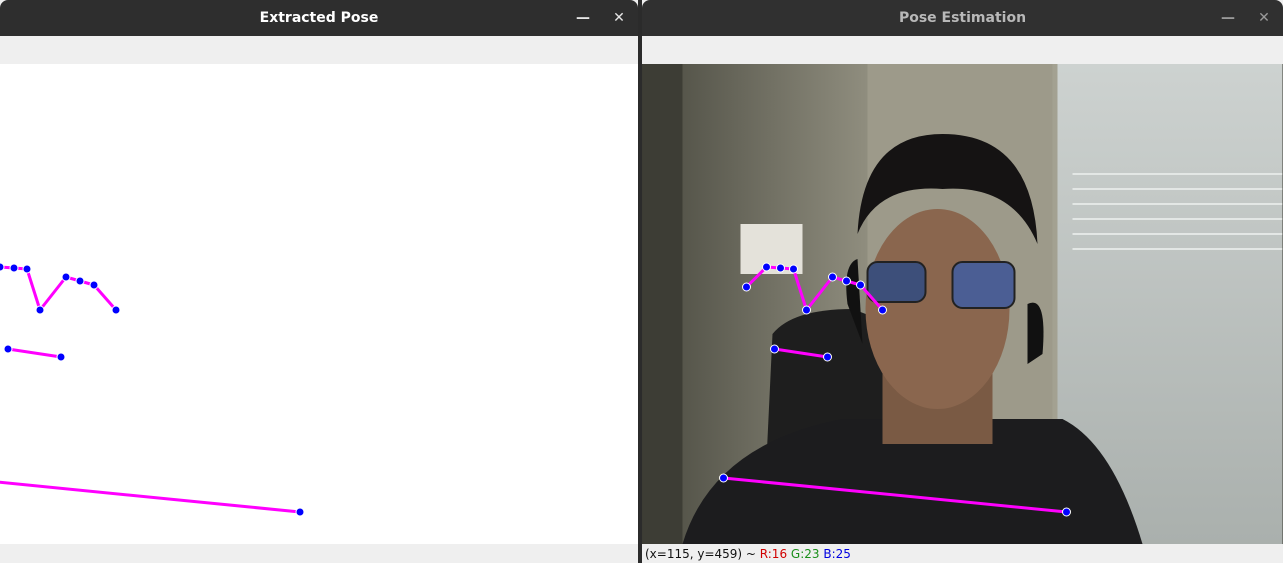 This screenshot has height=563, width=1283. What do you see at coordinates (1035, 333) in the screenshot?
I see `headphone-right` at bounding box center [1035, 333].